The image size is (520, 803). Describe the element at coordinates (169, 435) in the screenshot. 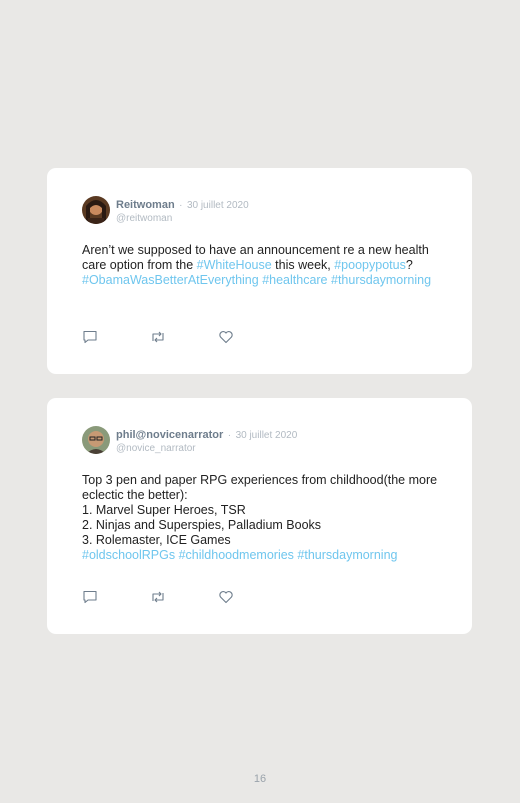

I see `author-name: phil@novicenarrator` at that location.